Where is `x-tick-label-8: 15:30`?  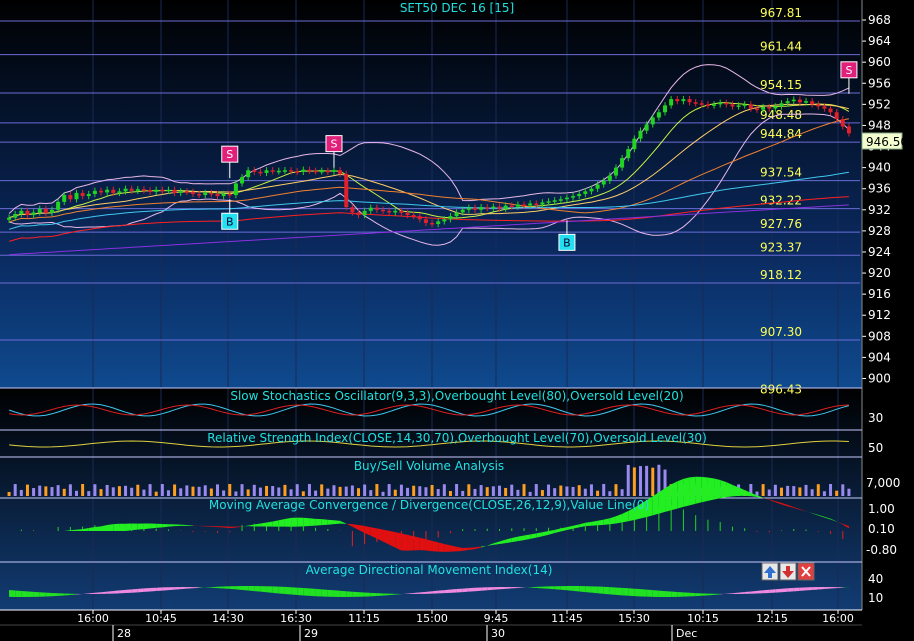
x-tick-label-8: 15:30 is located at coordinates (634, 618).